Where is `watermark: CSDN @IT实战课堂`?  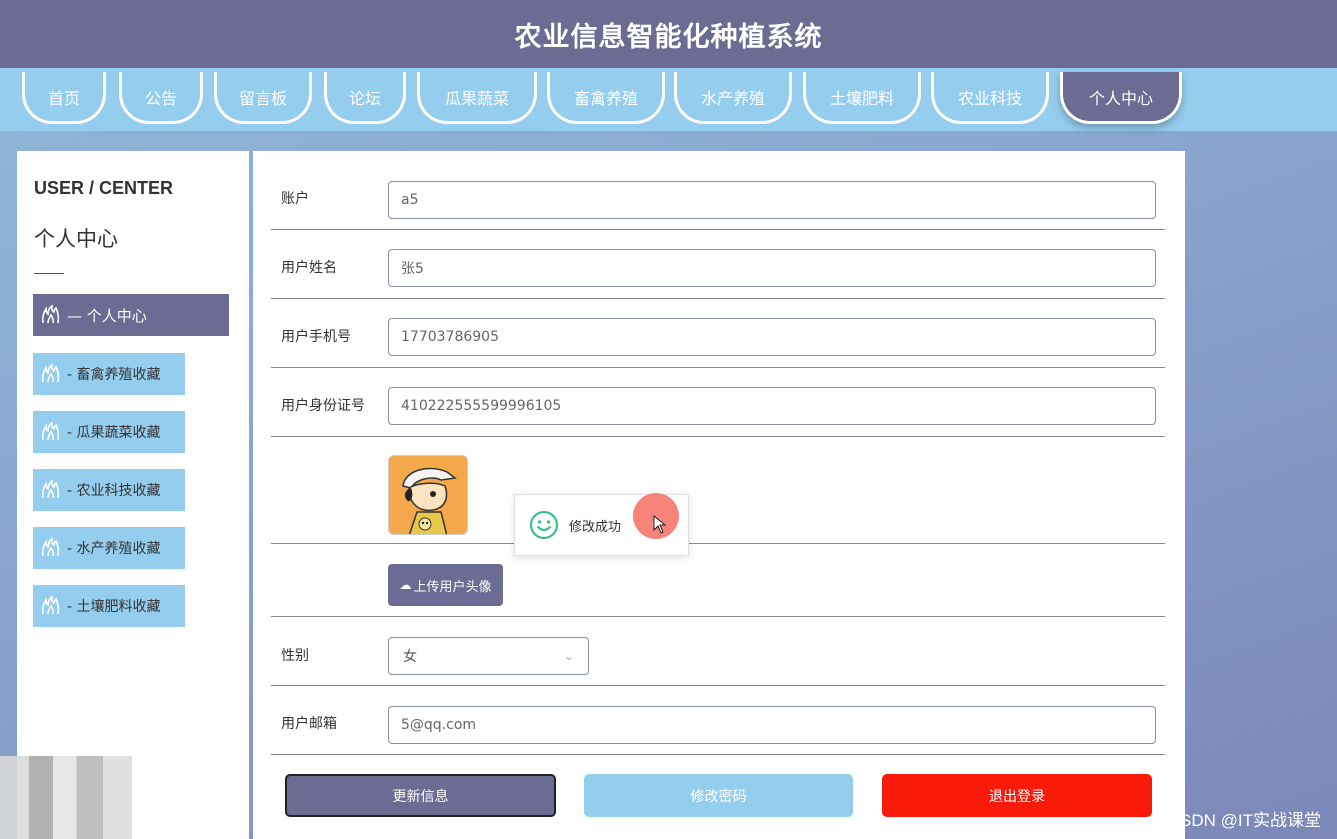 watermark: CSDN @IT实战课堂 is located at coordinates (1244, 820).